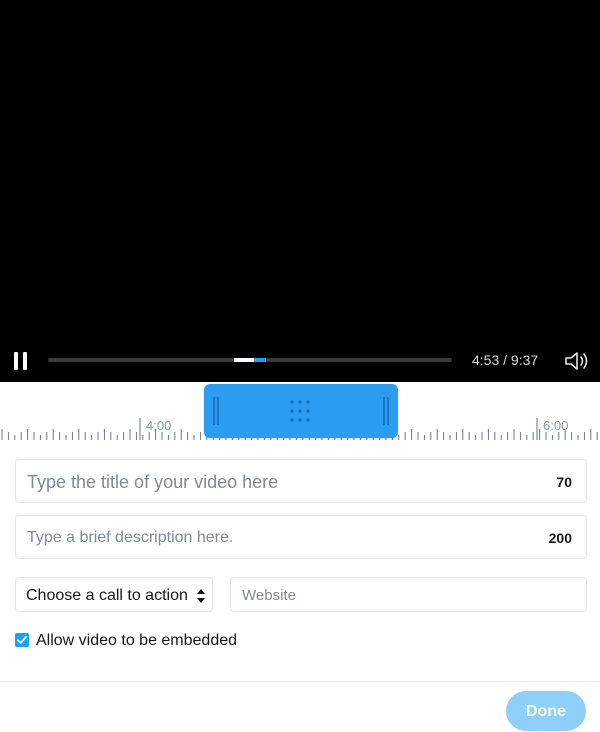 The height and width of the screenshot is (732, 600). What do you see at coordinates (130, 537) in the screenshot?
I see `video-description-placeholder: Type a brief description here.` at bounding box center [130, 537].